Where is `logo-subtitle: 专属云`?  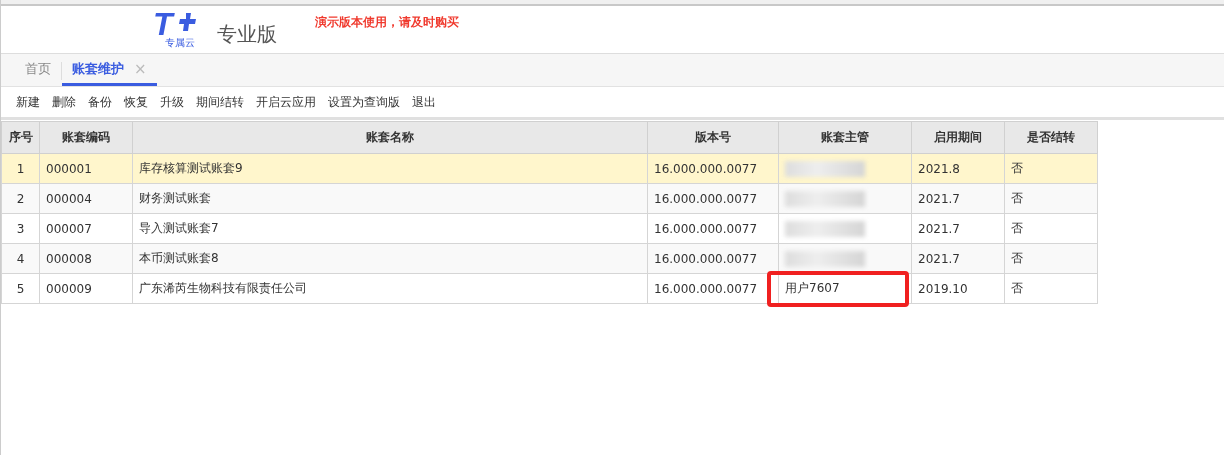 logo-subtitle: 专属云 is located at coordinates (180, 43).